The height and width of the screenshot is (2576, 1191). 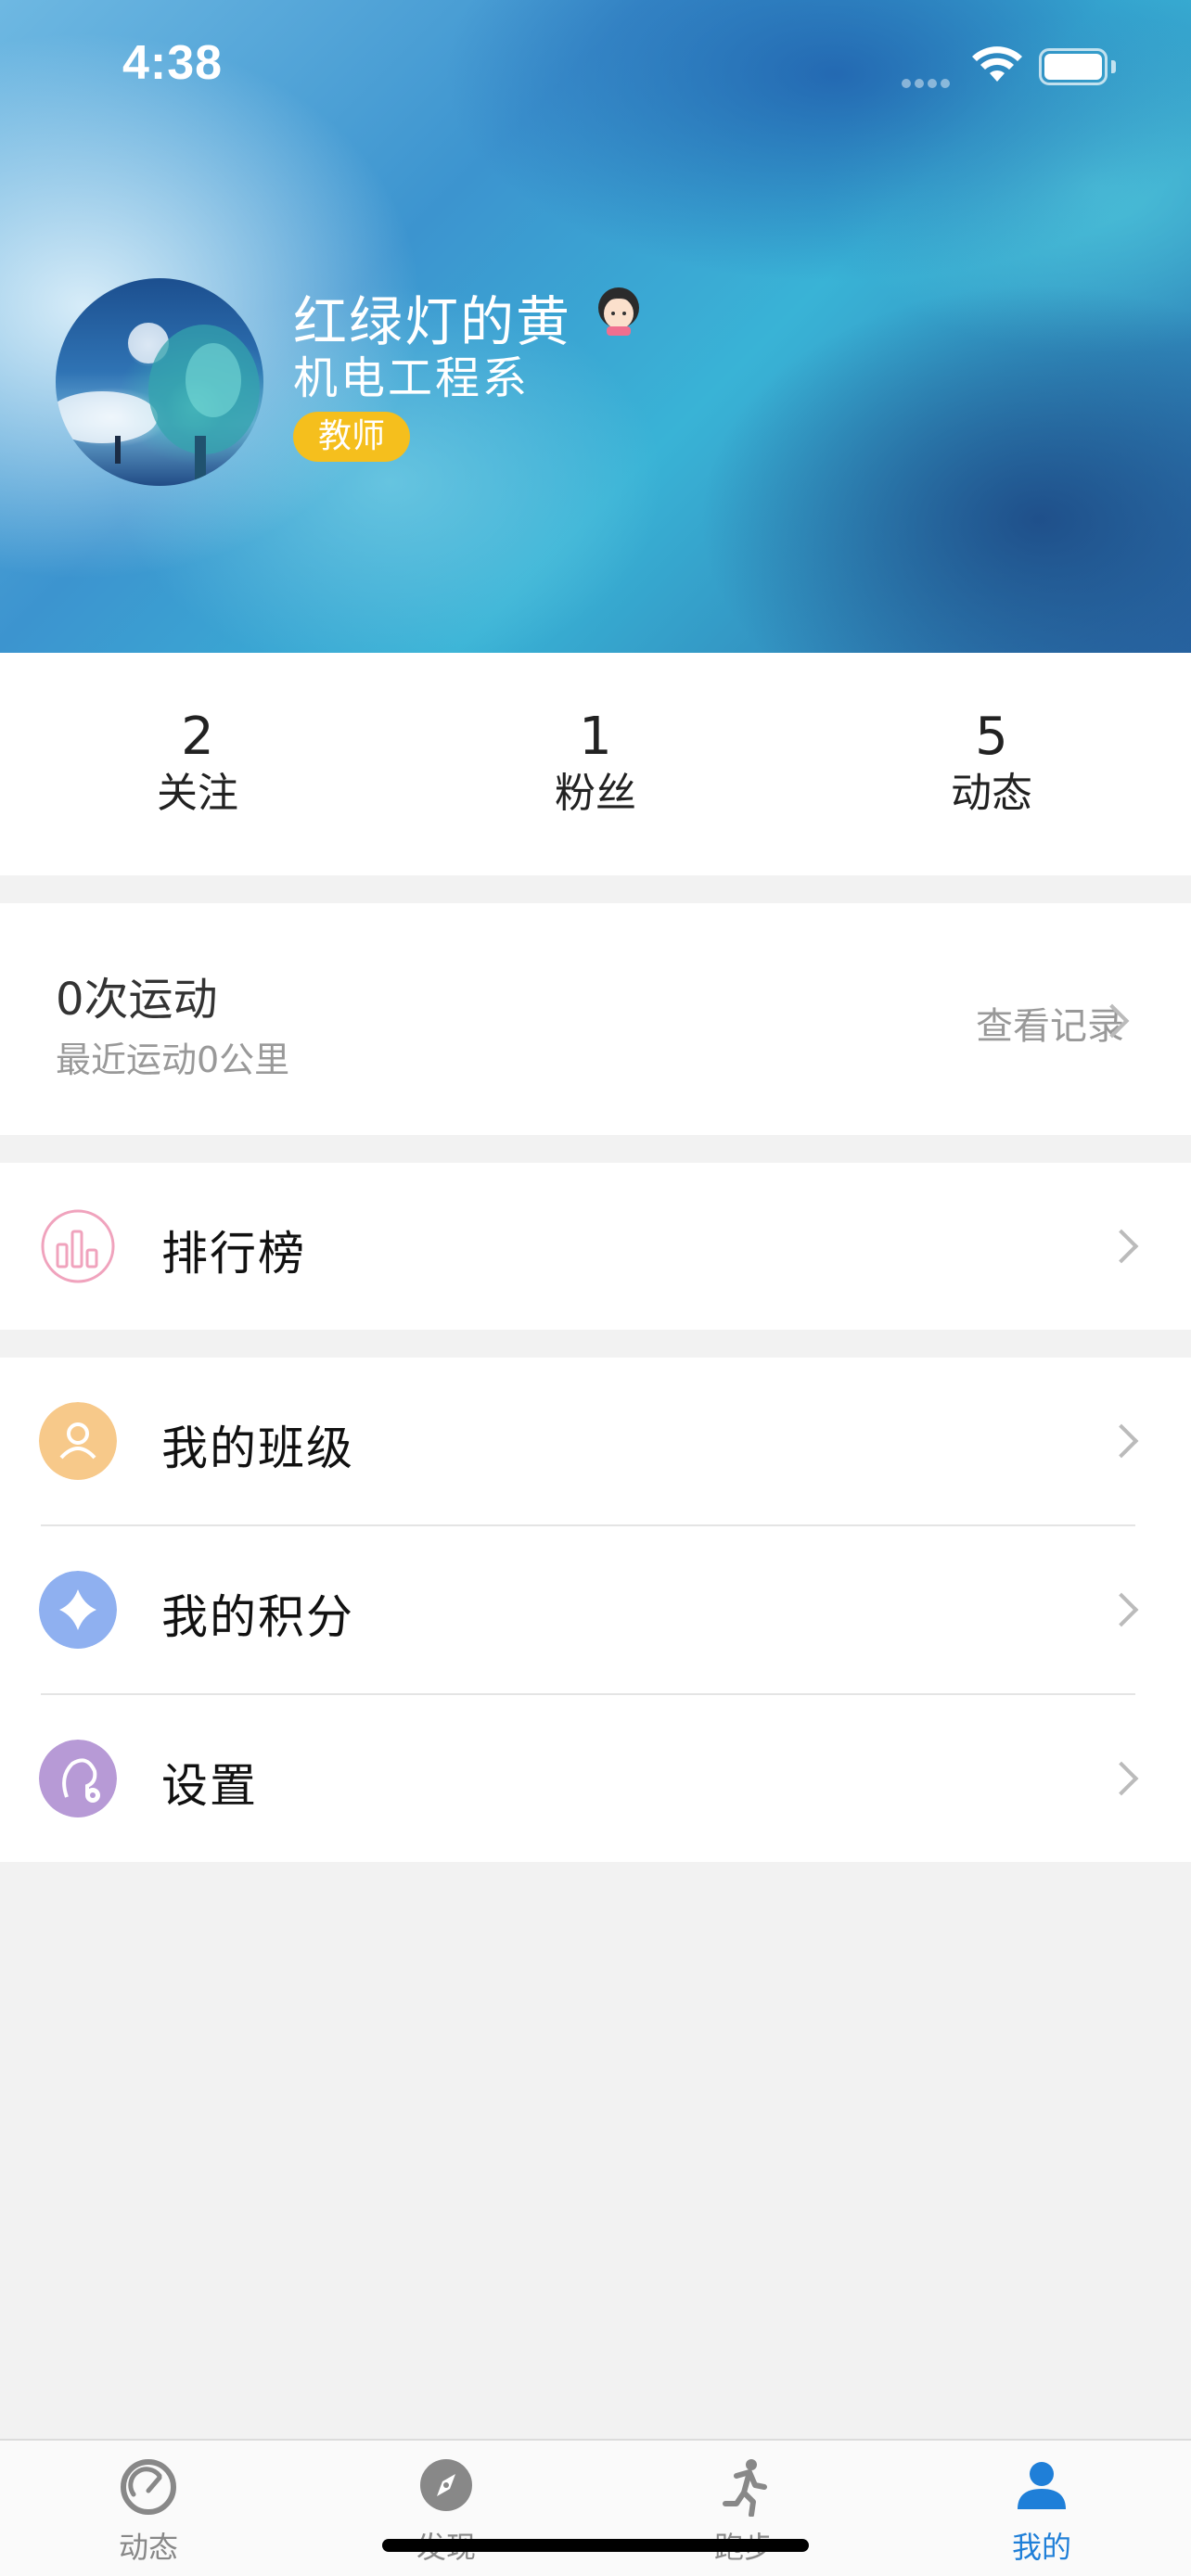 I want to click on stat-following-label: 关注, so click(x=197, y=793).